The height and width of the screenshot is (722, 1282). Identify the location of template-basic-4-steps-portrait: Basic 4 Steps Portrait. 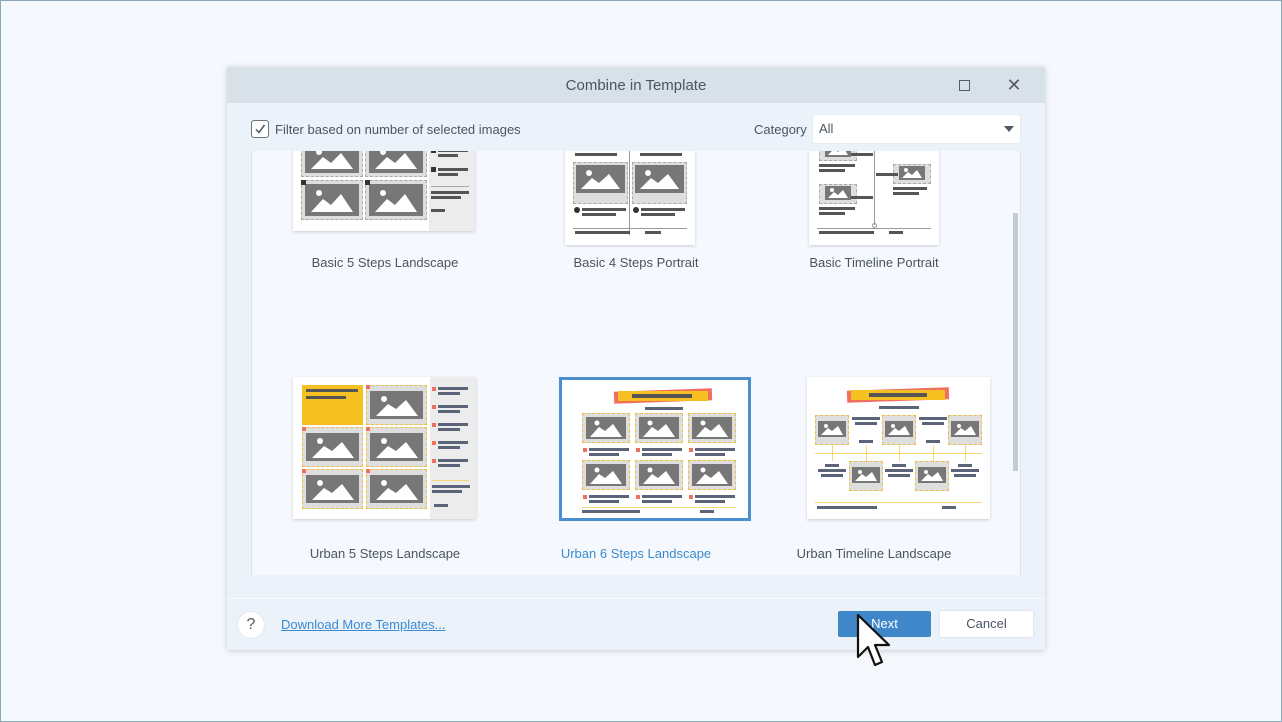
(632, 216).